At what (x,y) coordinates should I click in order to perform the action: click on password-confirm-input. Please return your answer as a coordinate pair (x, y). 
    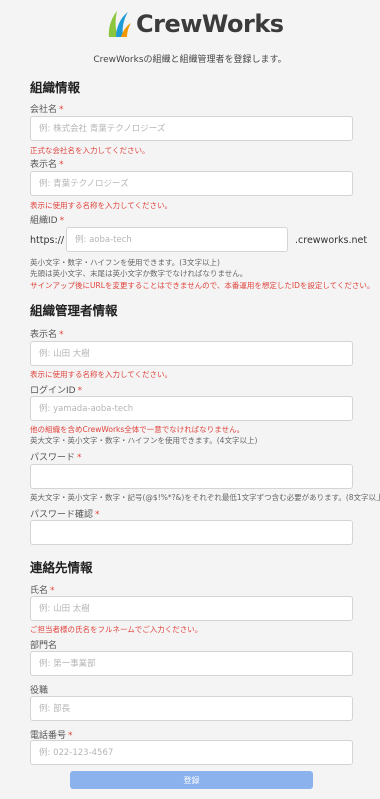
    Looking at the image, I should click on (191, 532).